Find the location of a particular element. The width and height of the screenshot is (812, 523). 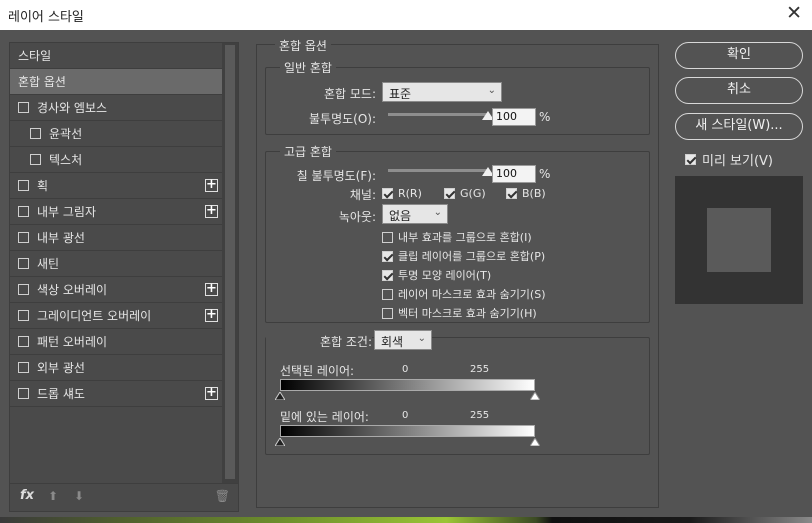

section-title: 혼합 옵션 is located at coordinates (303, 45).